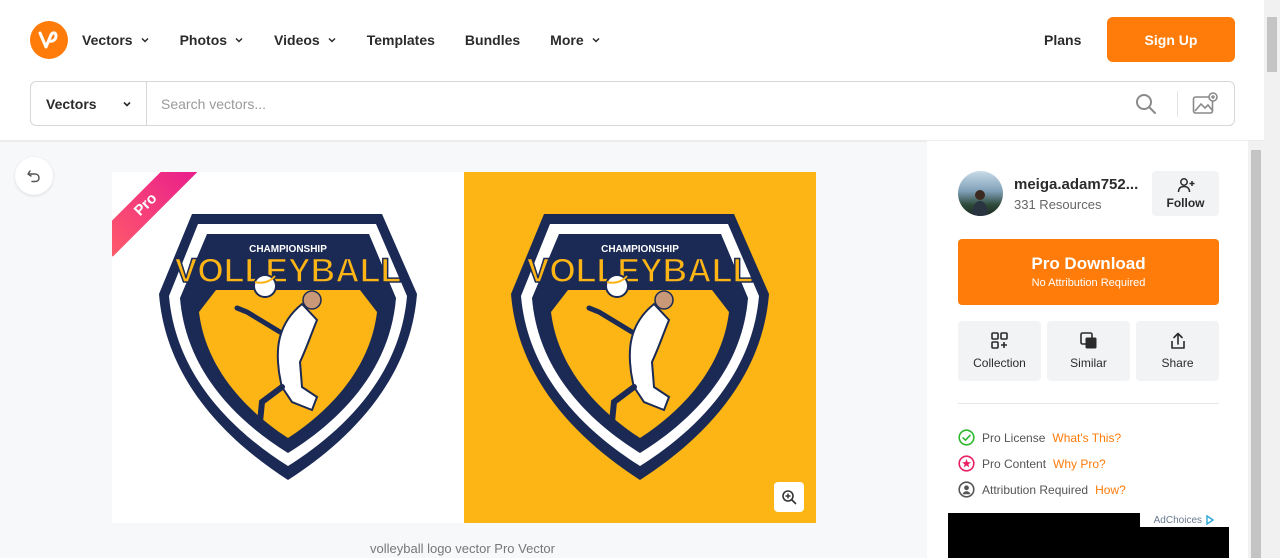 The height and width of the screenshot is (558, 1280). Describe the element at coordinates (1087, 340) in the screenshot. I see `similar-icon` at that location.